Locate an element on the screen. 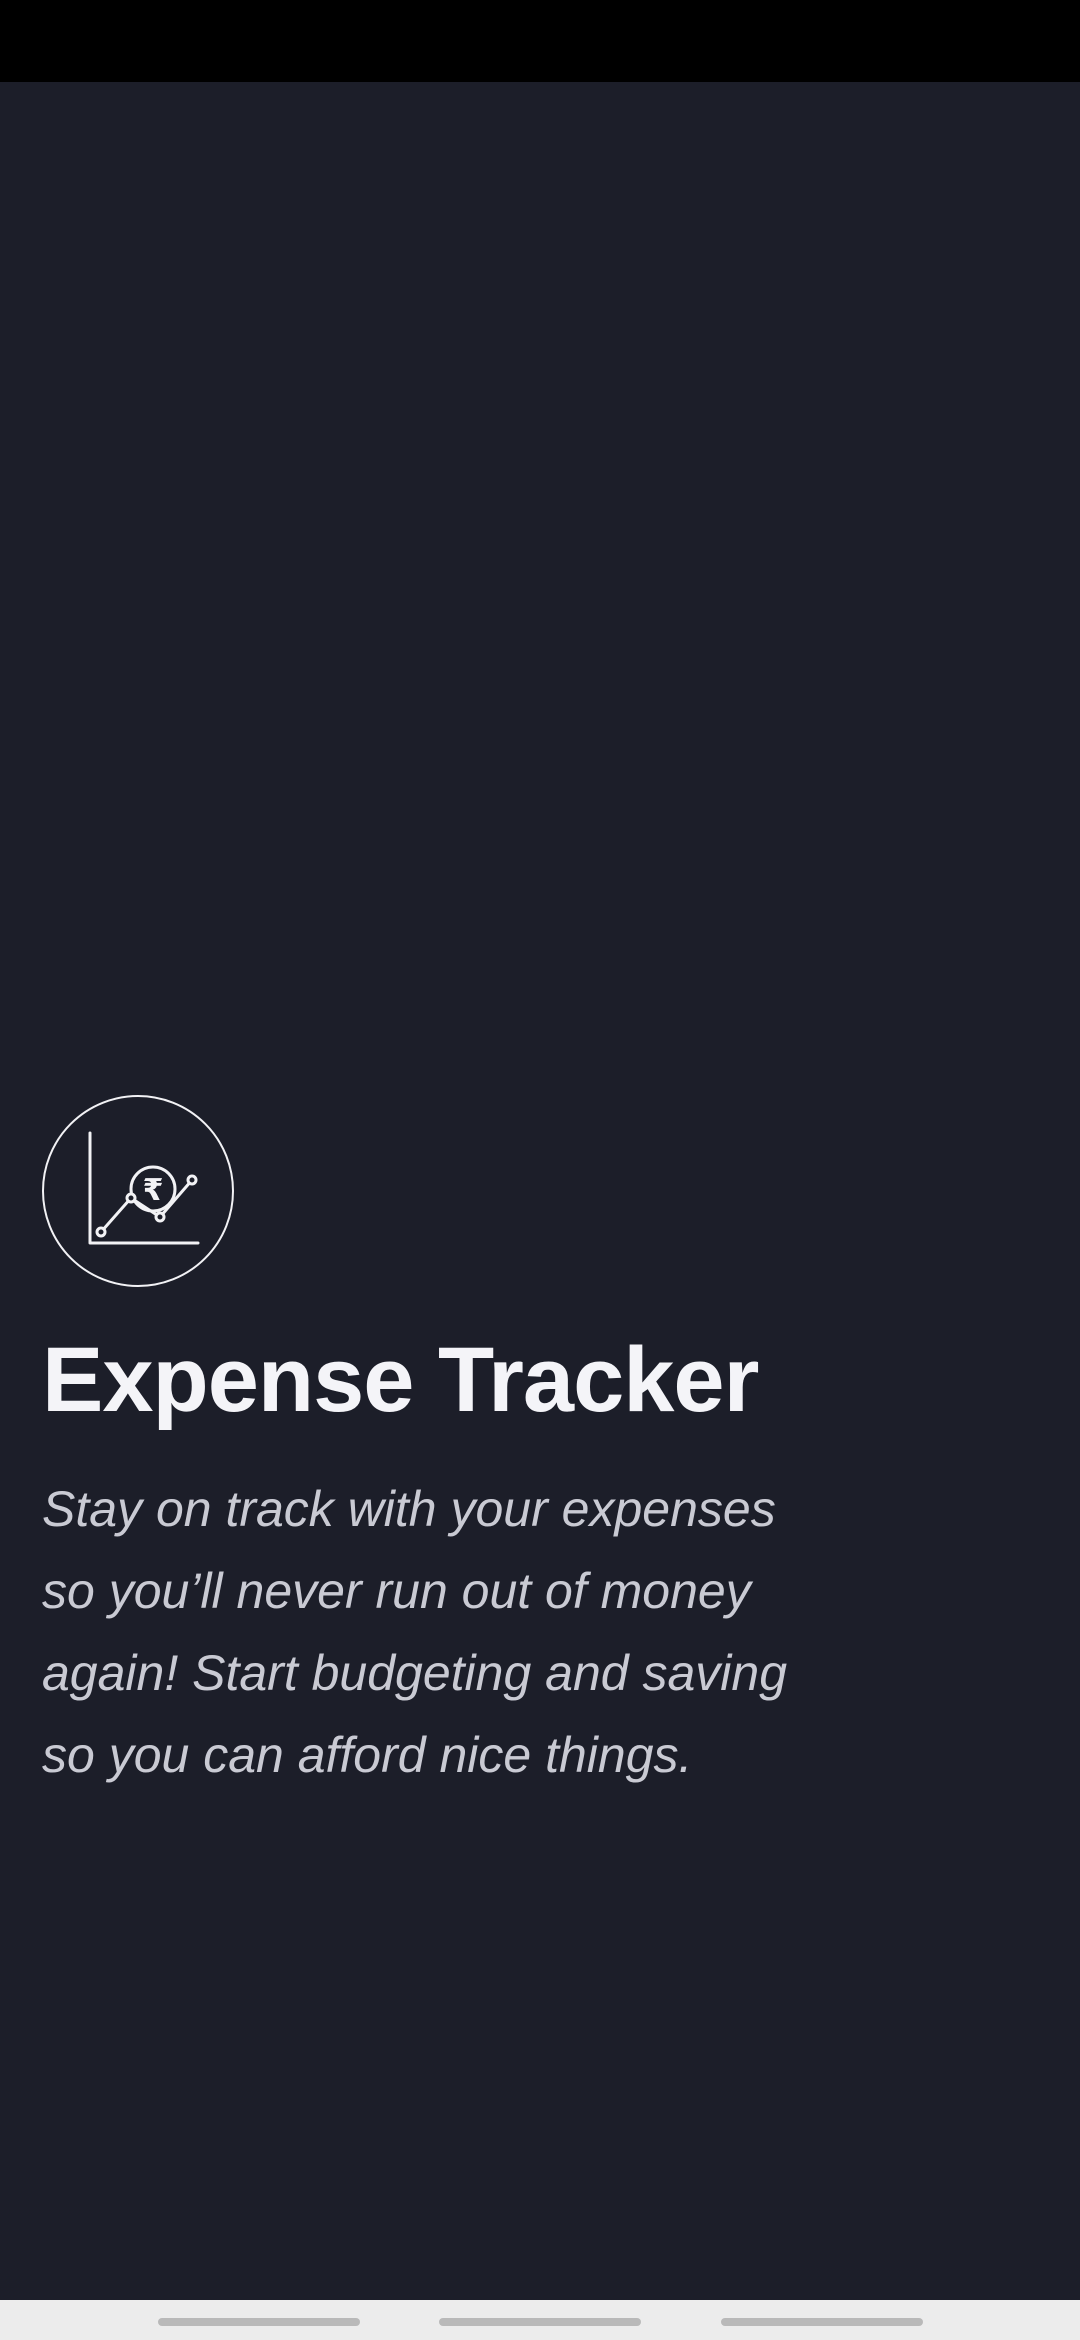  status-bar is located at coordinates (540, 41).